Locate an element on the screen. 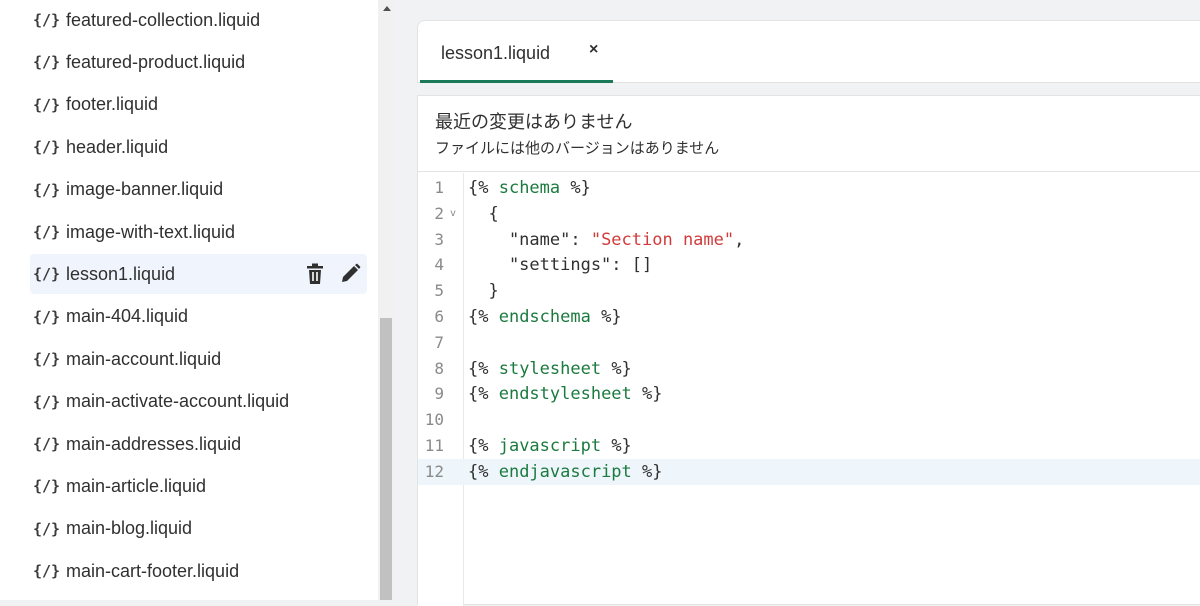  notice-subtitle: ファイルには他のバージョンはありません is located at coordinates (577, 148).